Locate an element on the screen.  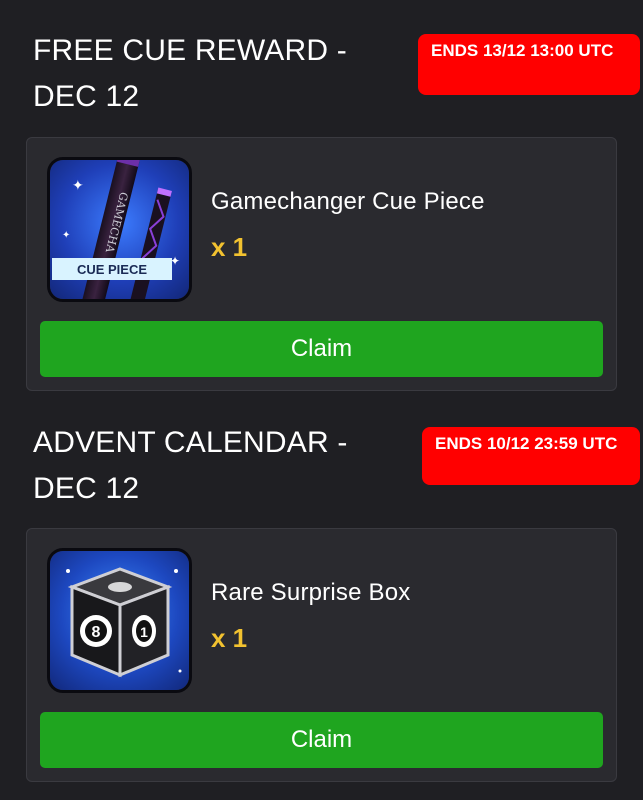
surprise-box-icon: 8 1 is located at coordinates (119, 620).